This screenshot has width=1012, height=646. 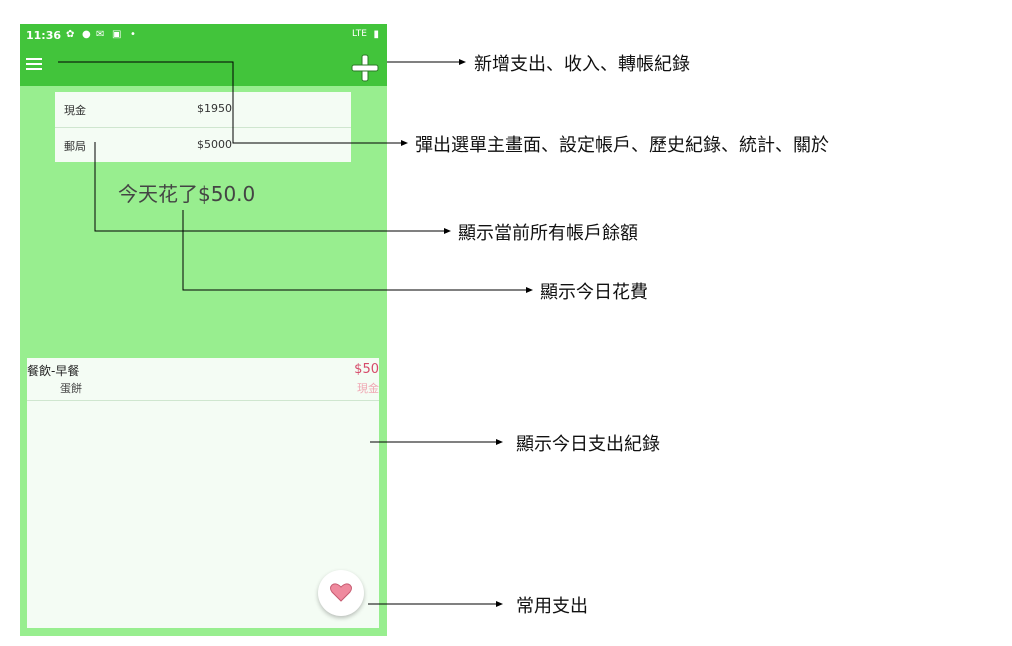 I want to click on annotation-balances: 顯示當前所有帳戶餘額, so click(x=548, y=233).